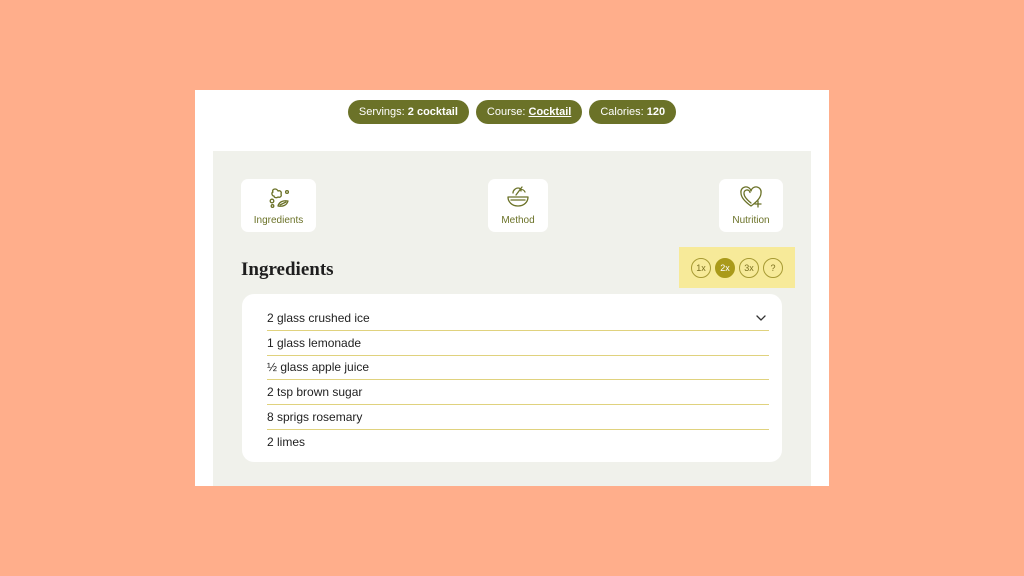 This screenshot has width=1024, height=576. Describe the element at coordinates (701, 267) in the screenshot. I see `scale-1x-button: 1x` at that location.